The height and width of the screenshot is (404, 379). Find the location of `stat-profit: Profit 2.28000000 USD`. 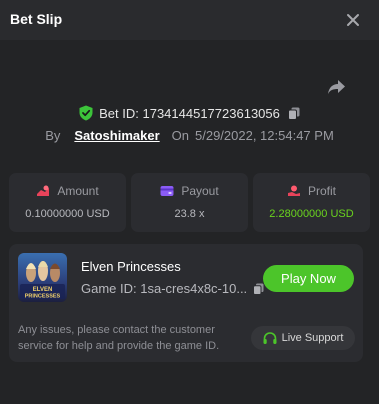

stat-profit: Profit 2.28000000 USD is located at coordinates (311, 202).